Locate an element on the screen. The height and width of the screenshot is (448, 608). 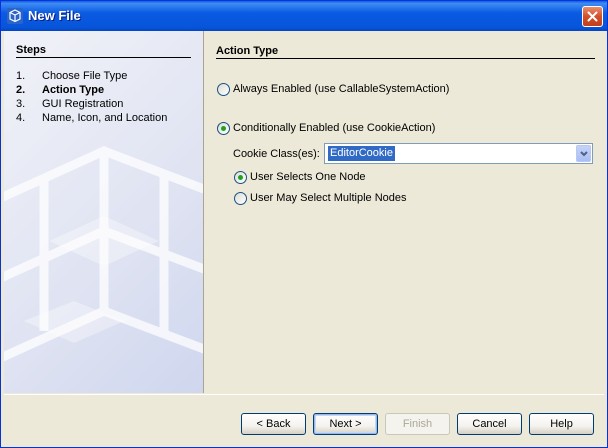
help-button: Help is located at coordinates (561, 424).